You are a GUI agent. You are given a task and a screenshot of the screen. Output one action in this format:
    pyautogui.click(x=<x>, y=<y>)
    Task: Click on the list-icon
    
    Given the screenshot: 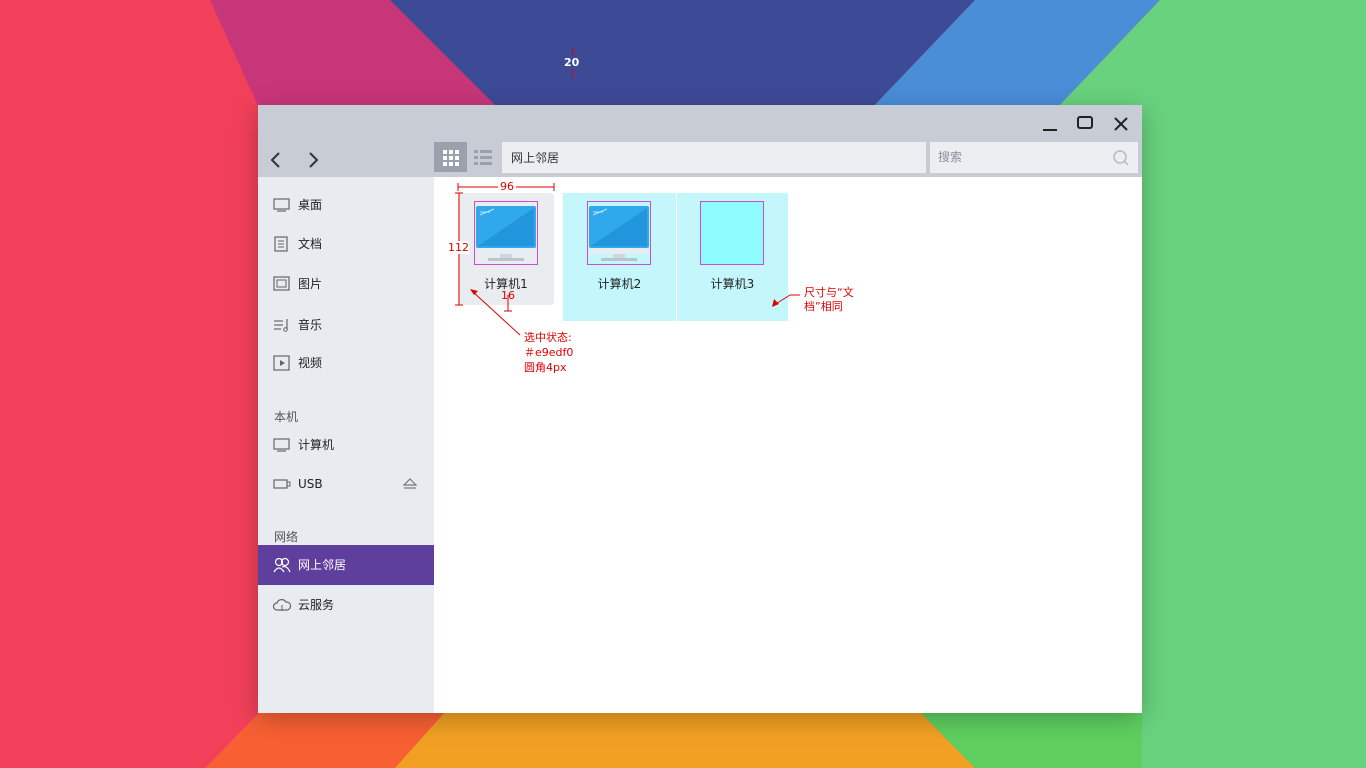 What is the action you would take?
    pyautogui.click(x=483, y=157)
    